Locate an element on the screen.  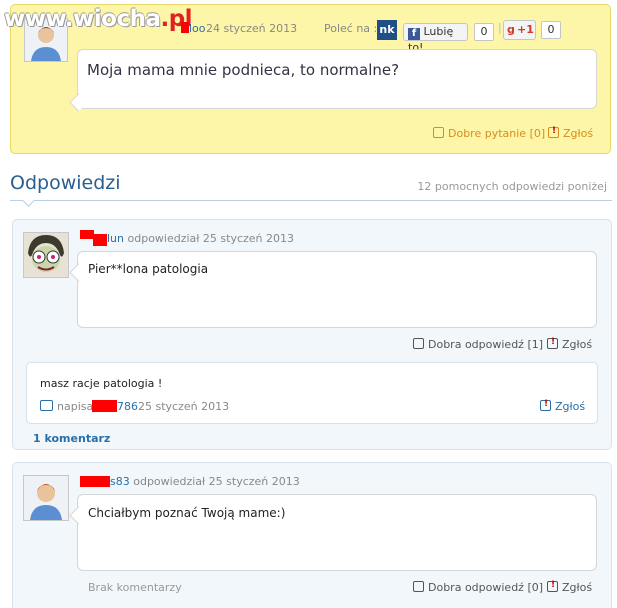
nk-share-button: nk is located at coordinates (387, 30).